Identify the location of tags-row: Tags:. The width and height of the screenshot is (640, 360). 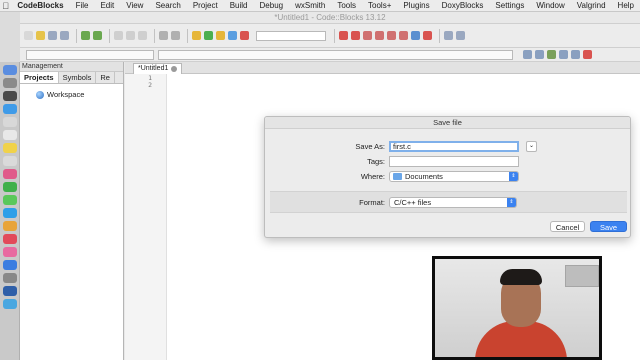
(422, 161).